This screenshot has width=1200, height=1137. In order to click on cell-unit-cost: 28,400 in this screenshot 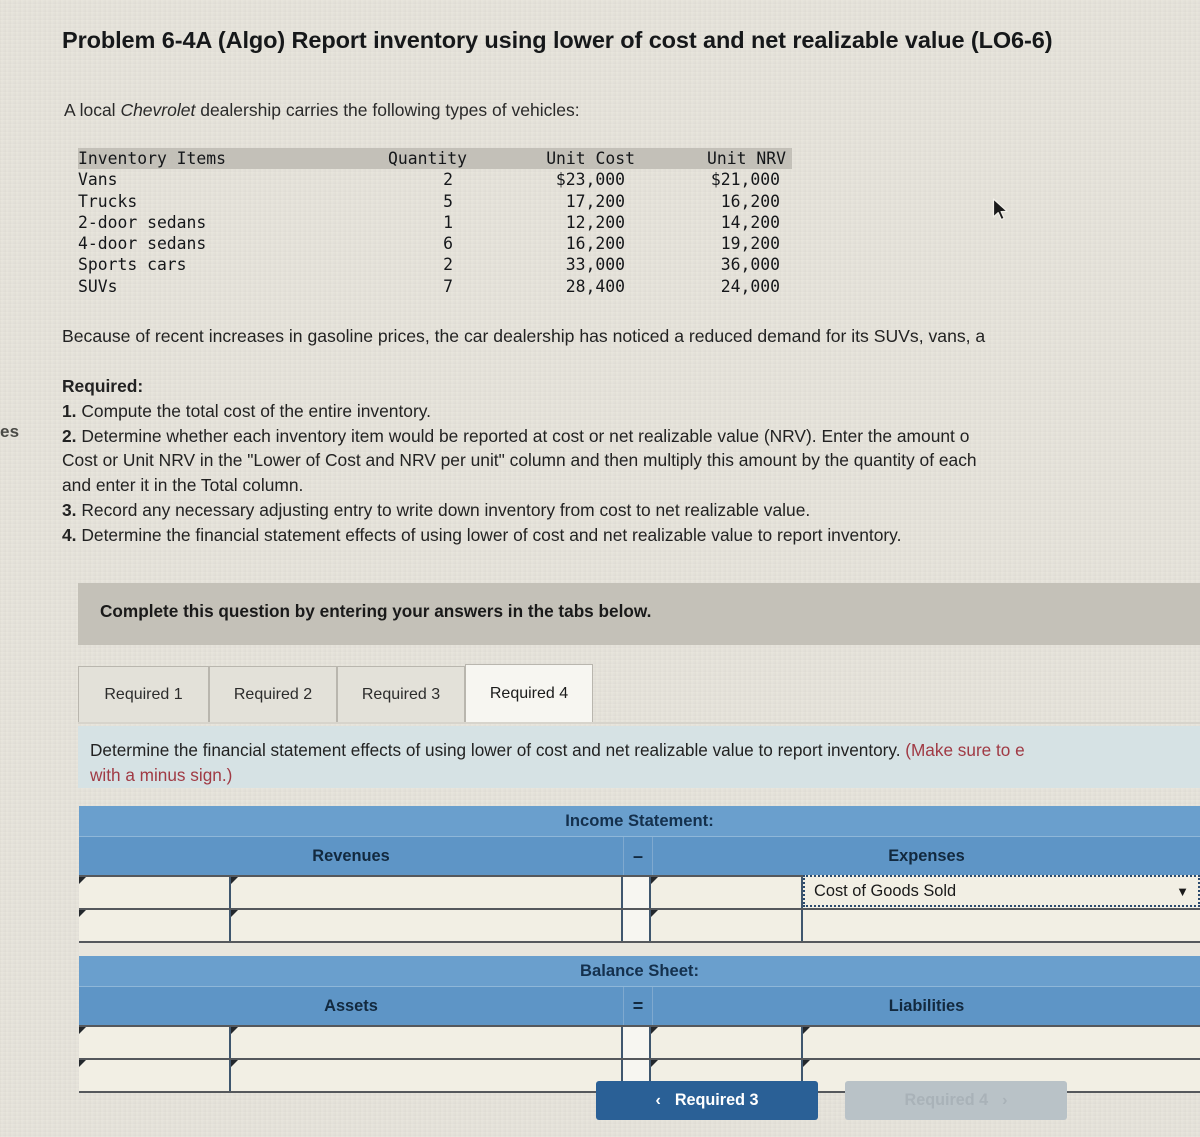, I will do `click(595, 286)`.